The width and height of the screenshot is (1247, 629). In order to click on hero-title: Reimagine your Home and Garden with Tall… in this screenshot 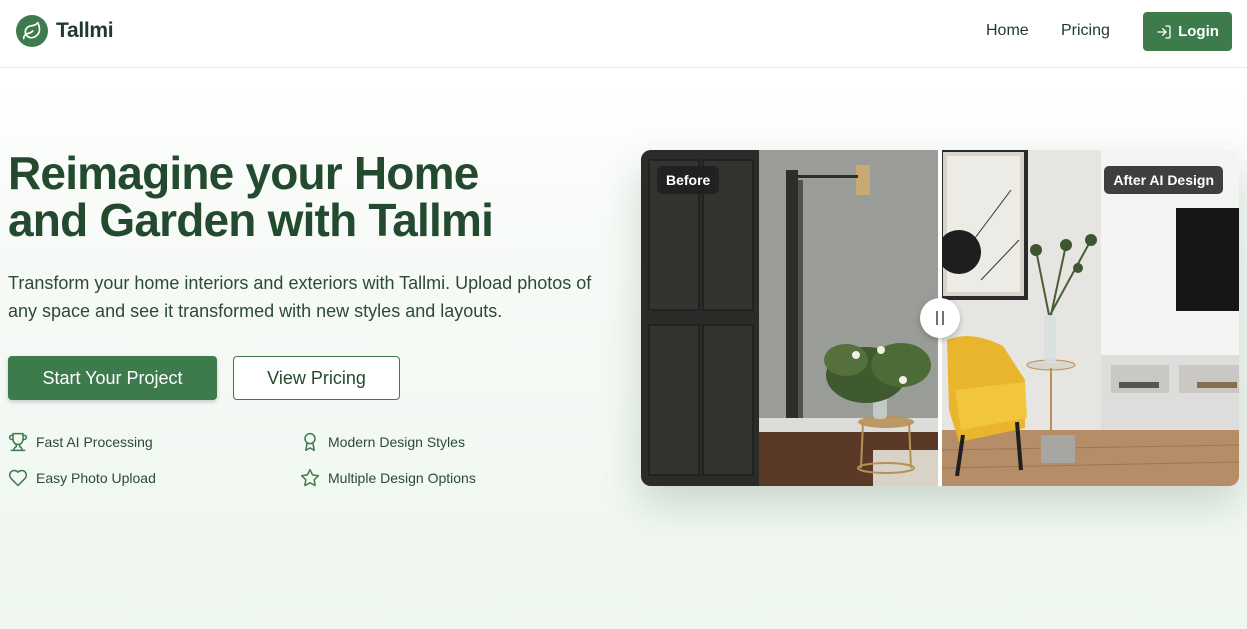, I will do `click(251, 196)`.